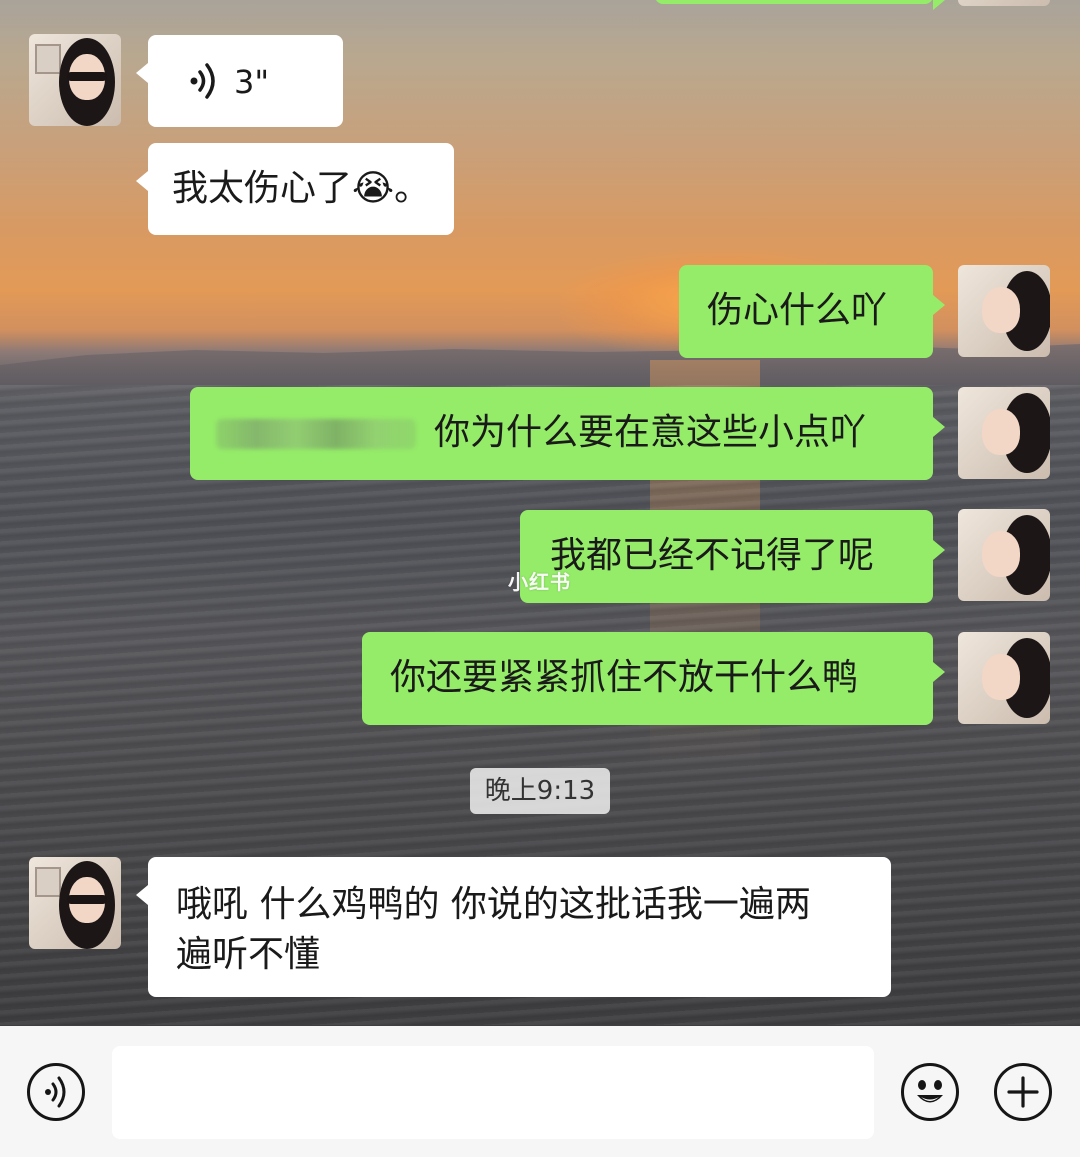 This screenshot has width=1080, height=1157. I want to click on redacted-text, so click(316, 434).